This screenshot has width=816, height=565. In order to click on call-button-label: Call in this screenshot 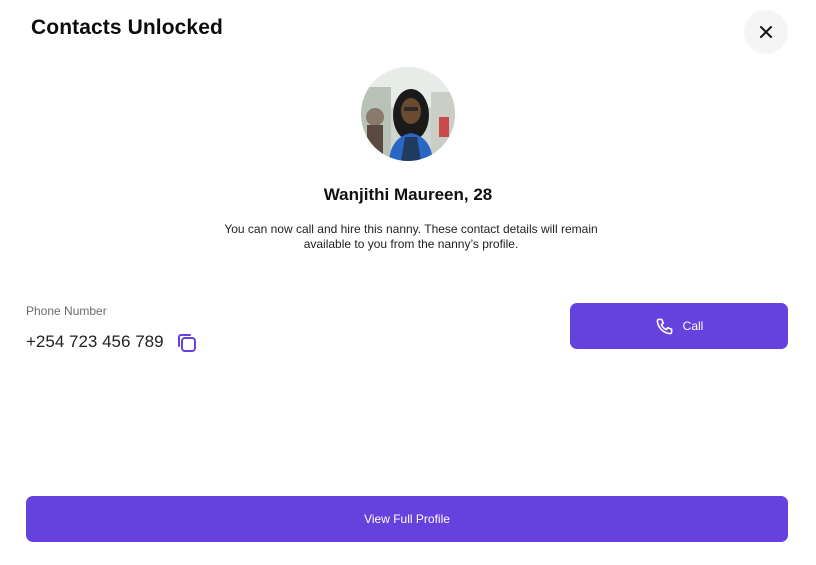, I will do `click(693, 326)`.